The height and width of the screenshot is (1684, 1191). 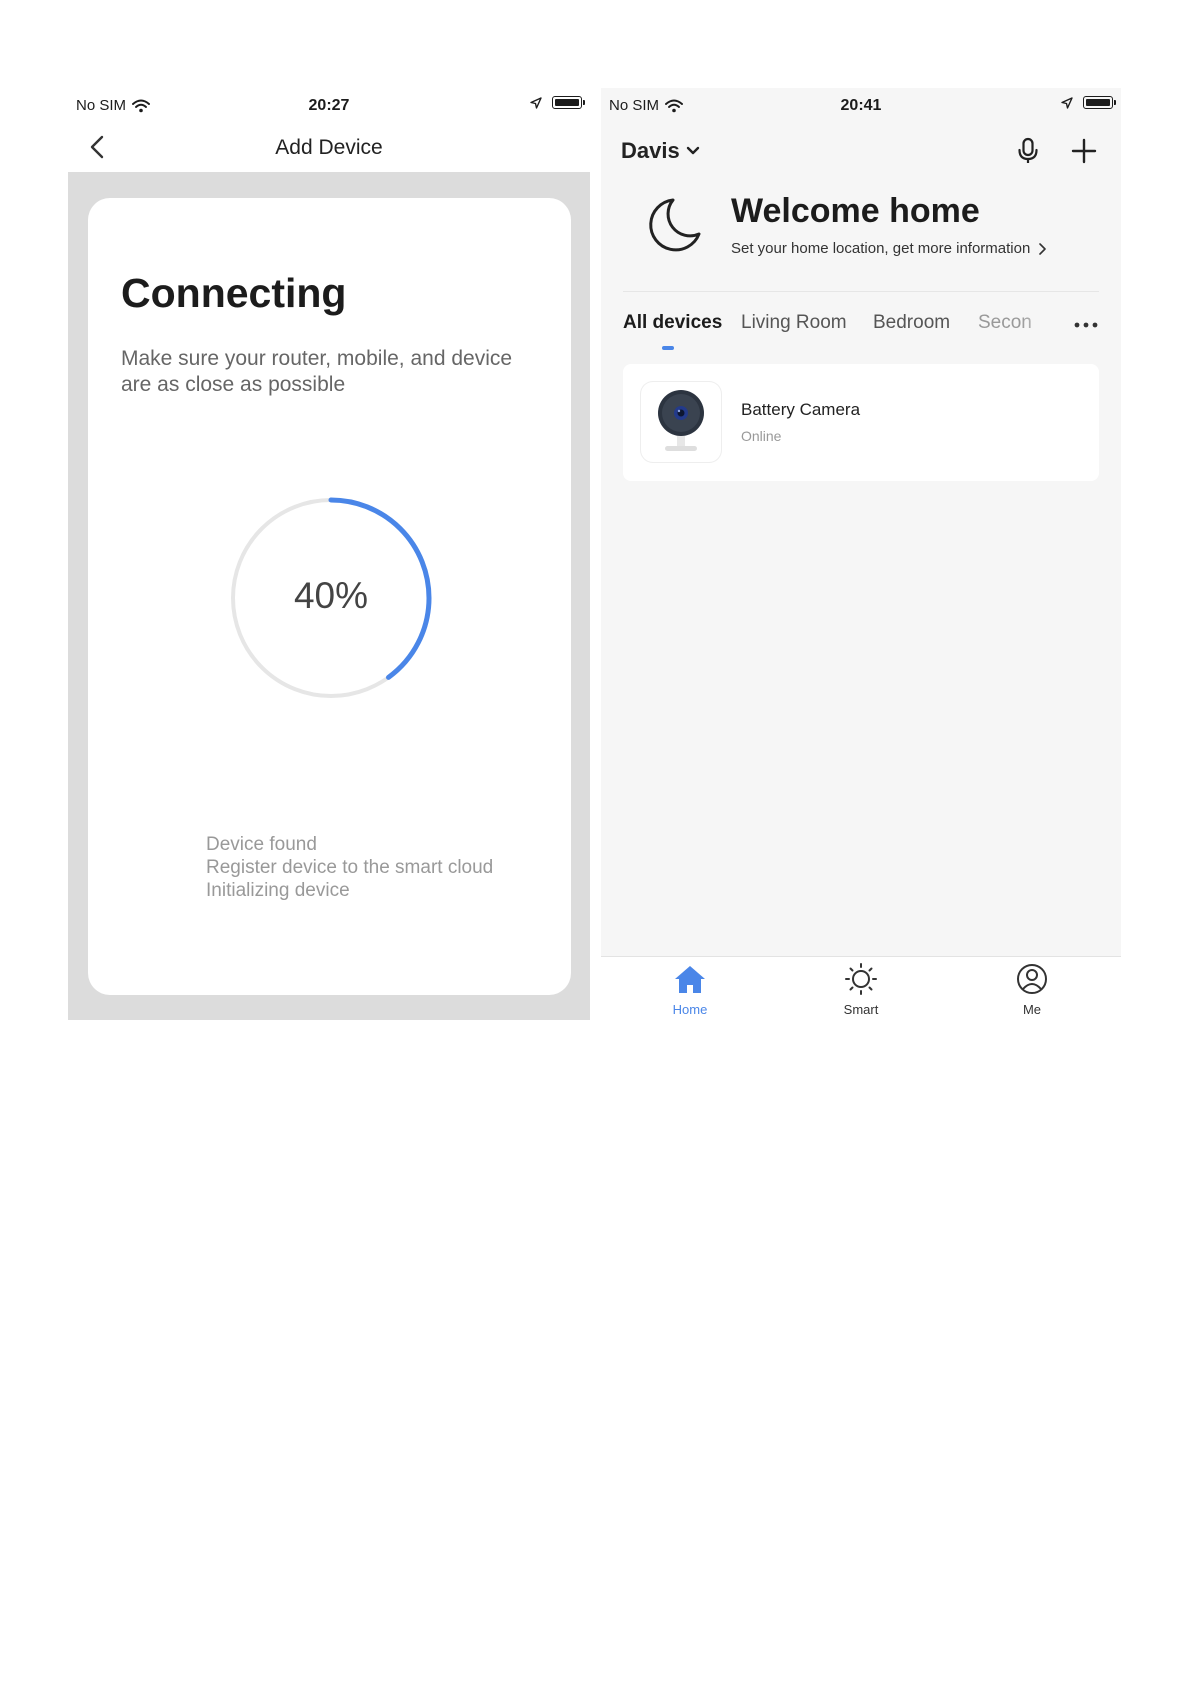 I want to click on tab-home-label: Home, so click(x=690, y=1009).